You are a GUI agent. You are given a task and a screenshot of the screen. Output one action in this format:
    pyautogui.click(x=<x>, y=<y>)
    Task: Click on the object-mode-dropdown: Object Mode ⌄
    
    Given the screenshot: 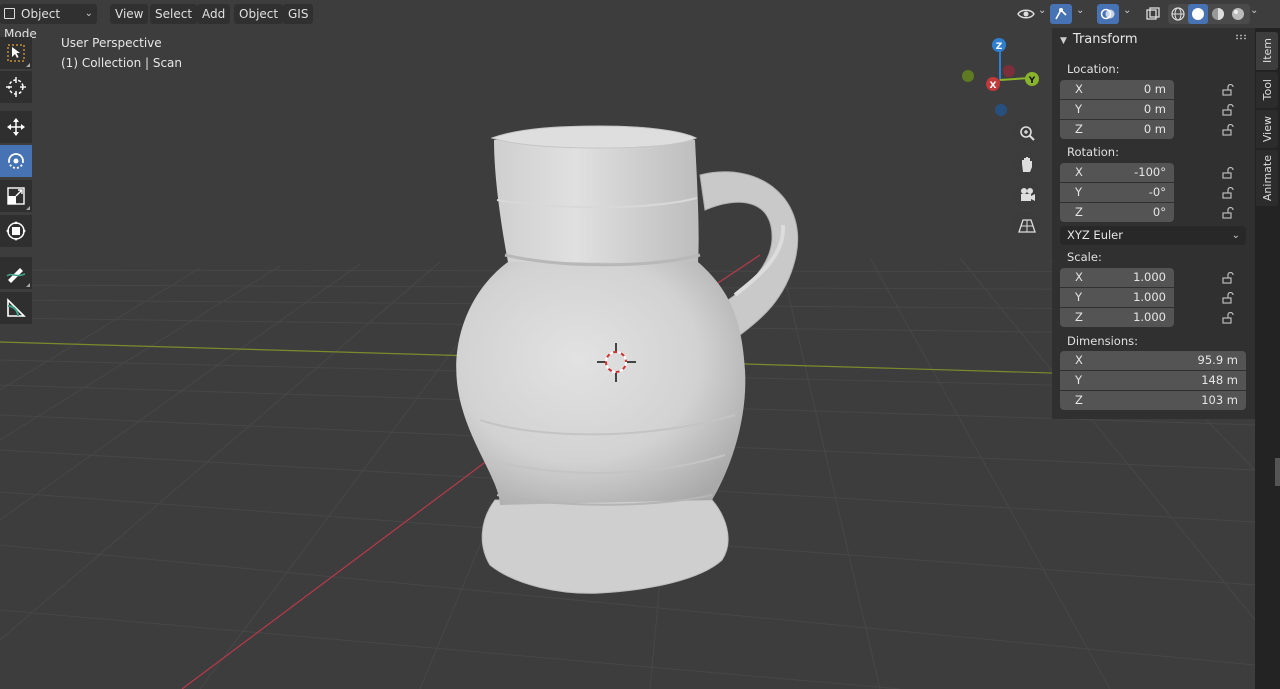 What is the action you would take?
    pyautogui.click(x=48, y=22)
    